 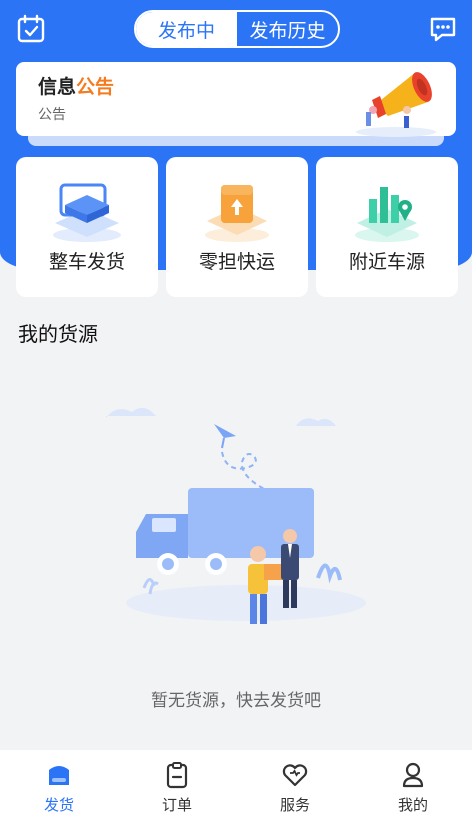 What do you see at coordinates (412, 805) in the screenshot?
I see `tab-label: 我的` at bounding box center [412, 805].